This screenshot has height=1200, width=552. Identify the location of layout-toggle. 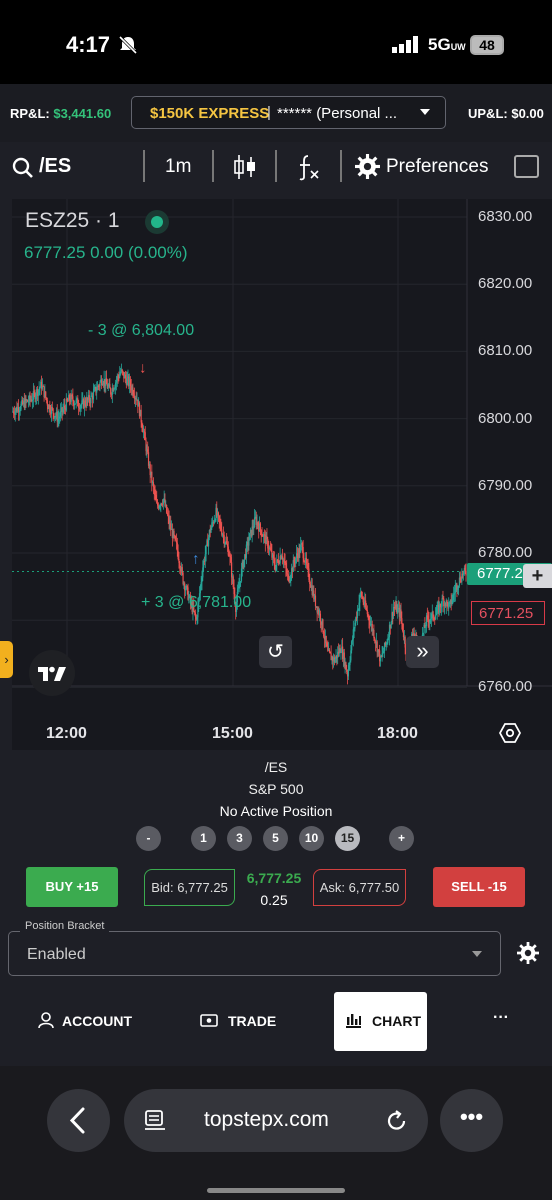
(526, 166).